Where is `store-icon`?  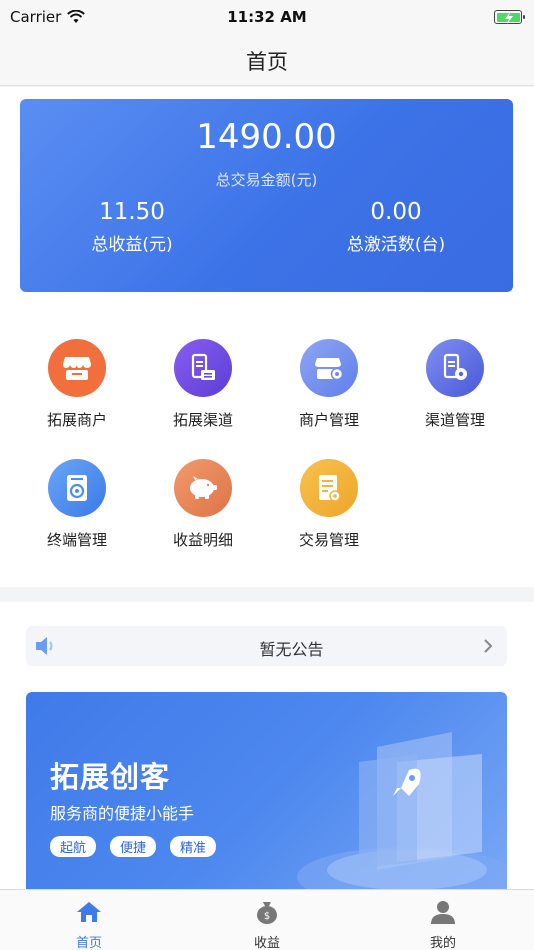
store-icon is located at coordinates (77, 368).